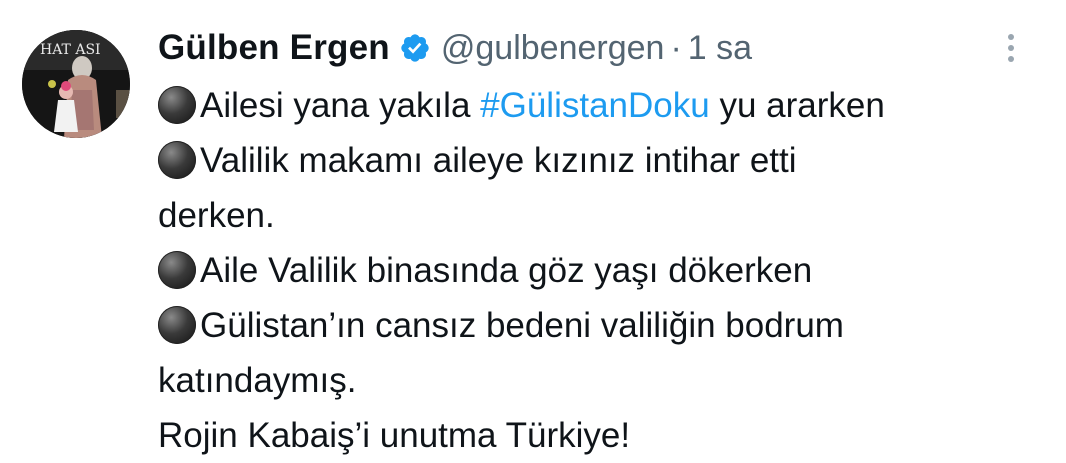 Image resolution: width=1066 pixels, height=463 pixels. Describe the element at coordinates (797, 105) in the screenshot. I see `tweet-line-text: yu ararken` at that location.